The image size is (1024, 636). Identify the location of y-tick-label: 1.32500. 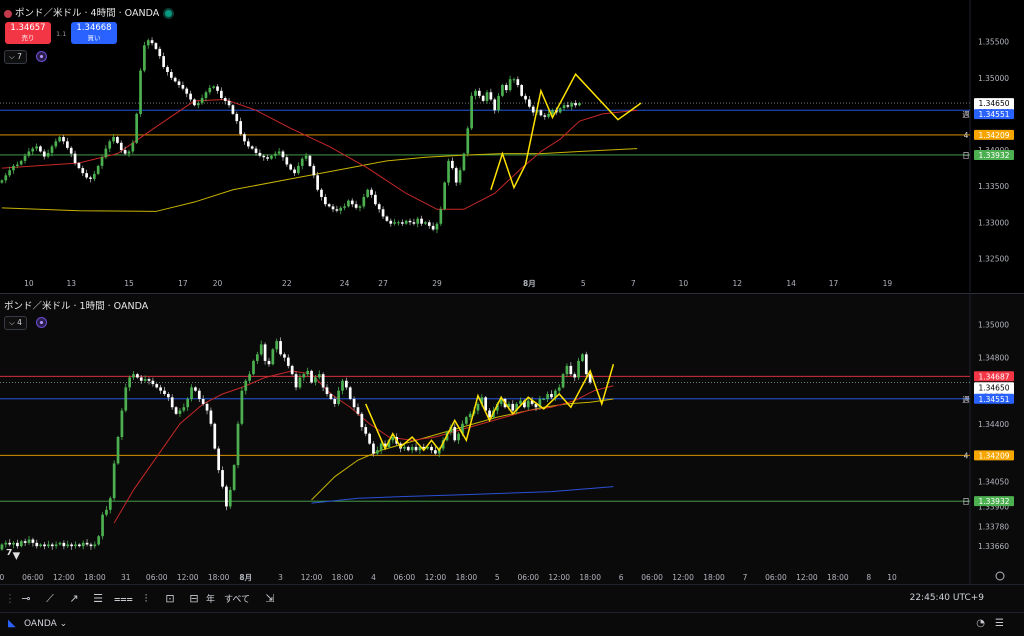
(993, 258).